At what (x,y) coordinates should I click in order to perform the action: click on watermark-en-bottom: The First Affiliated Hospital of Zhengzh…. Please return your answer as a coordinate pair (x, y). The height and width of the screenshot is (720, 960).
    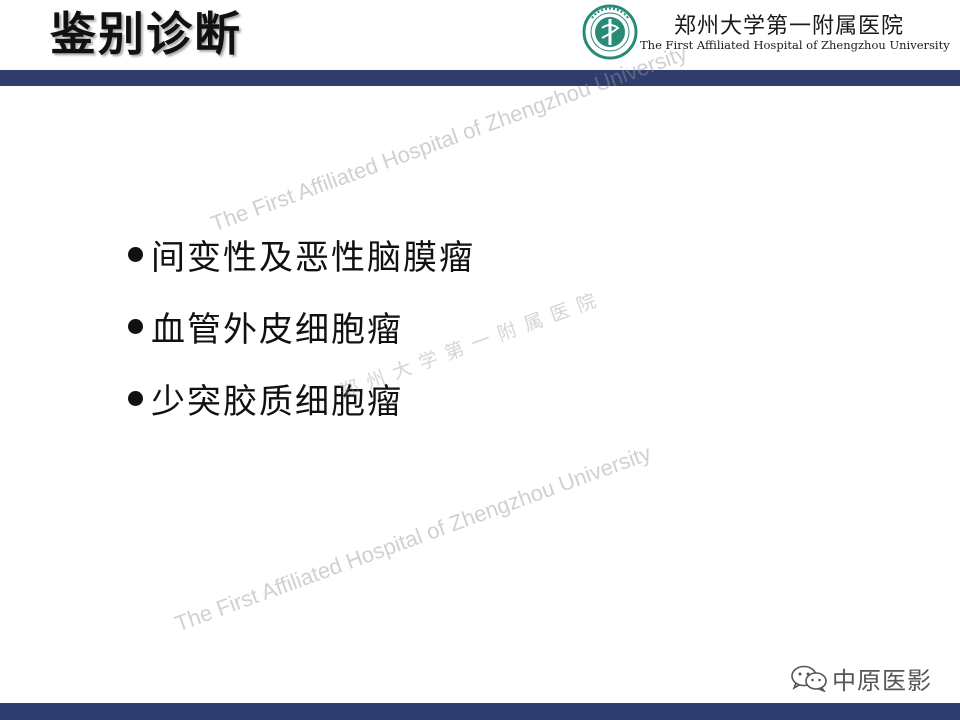
    Looking at the image, I should click on (413, 538).